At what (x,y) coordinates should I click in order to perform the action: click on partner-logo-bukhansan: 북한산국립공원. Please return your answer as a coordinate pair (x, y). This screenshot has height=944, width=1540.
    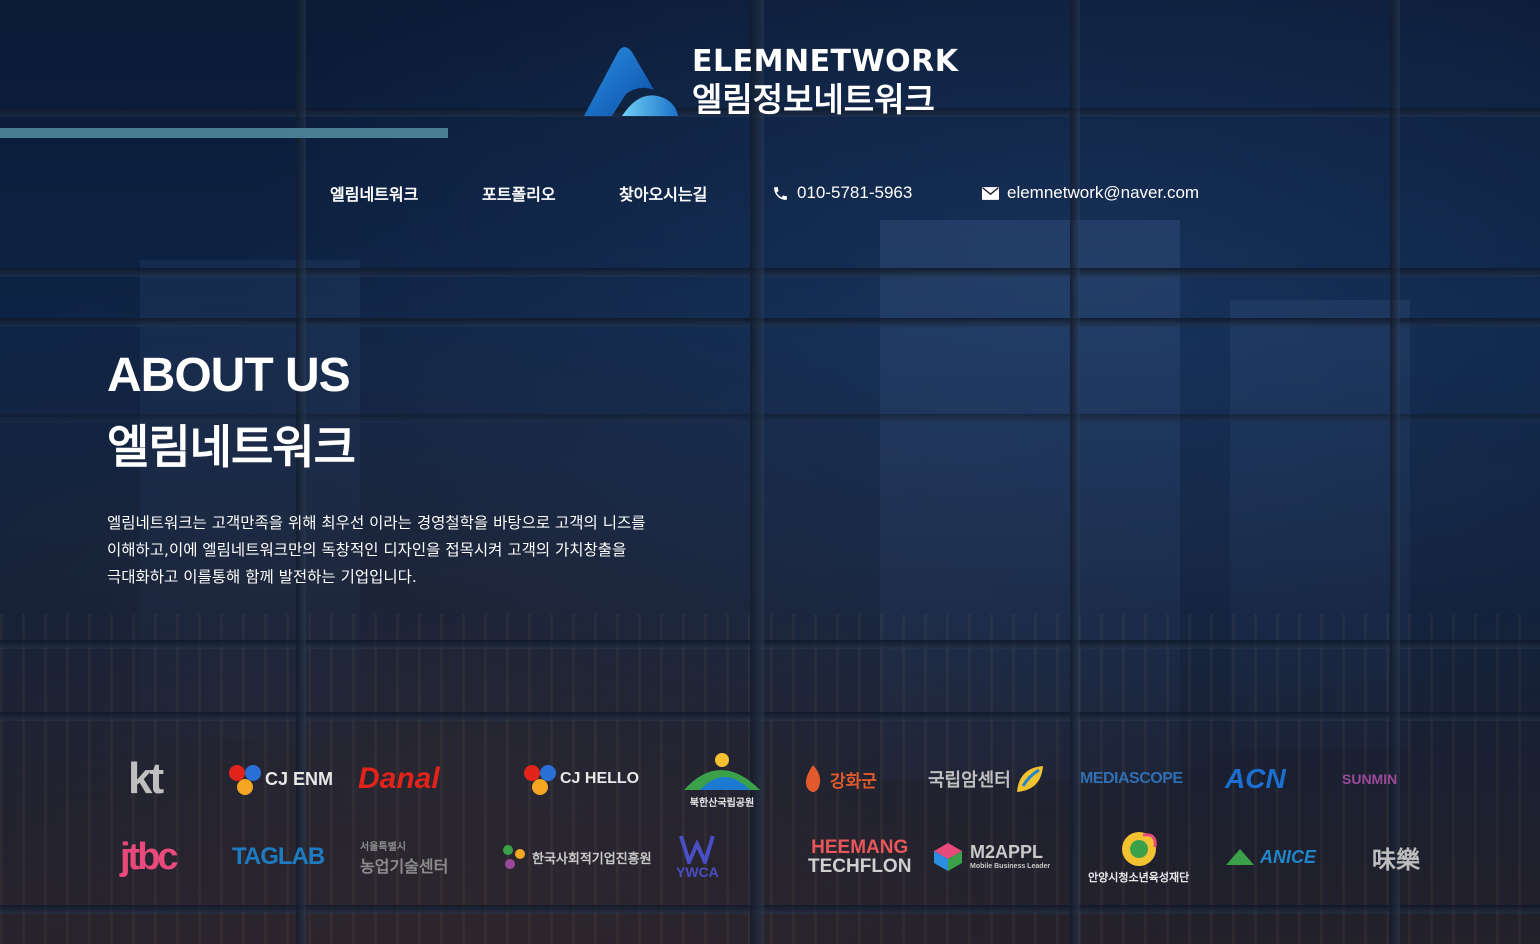
    Looking at the image, I should click on (722, 779).